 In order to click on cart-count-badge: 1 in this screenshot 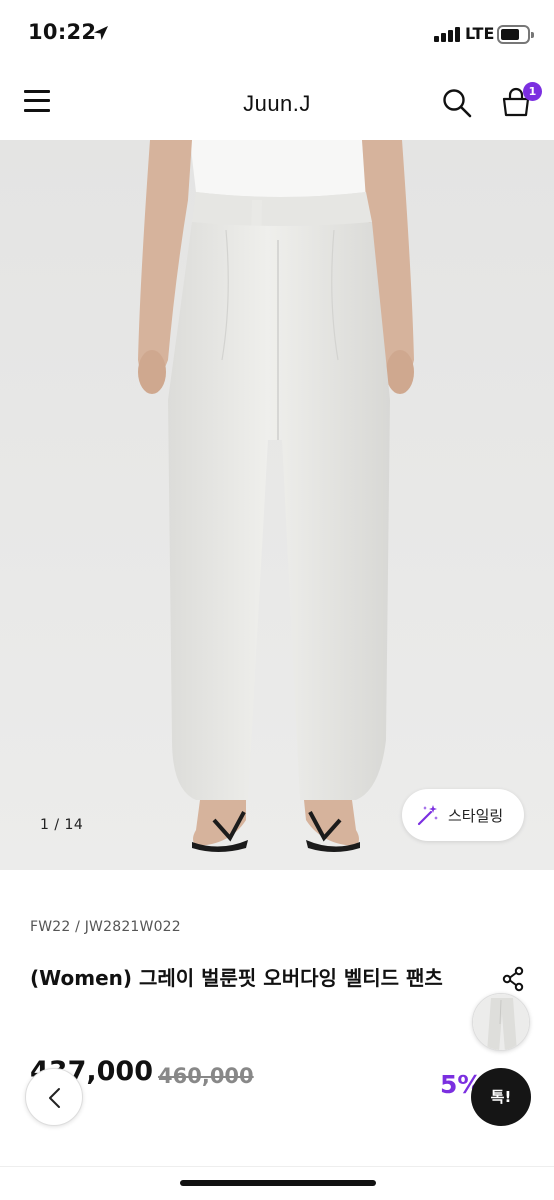, I will do `click(532, 91)`.